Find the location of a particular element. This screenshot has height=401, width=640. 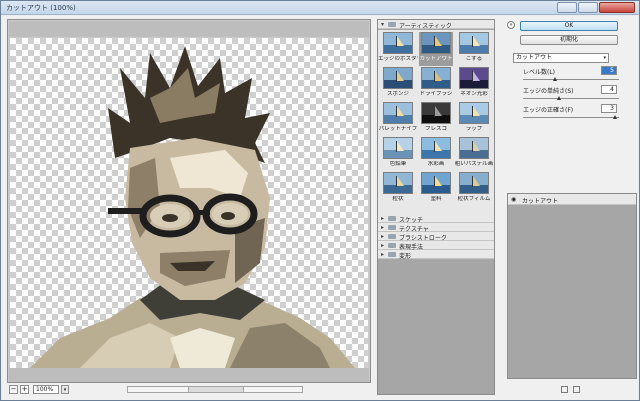

window-title: カットアウト (100%) is located at coordinates (41, 8).